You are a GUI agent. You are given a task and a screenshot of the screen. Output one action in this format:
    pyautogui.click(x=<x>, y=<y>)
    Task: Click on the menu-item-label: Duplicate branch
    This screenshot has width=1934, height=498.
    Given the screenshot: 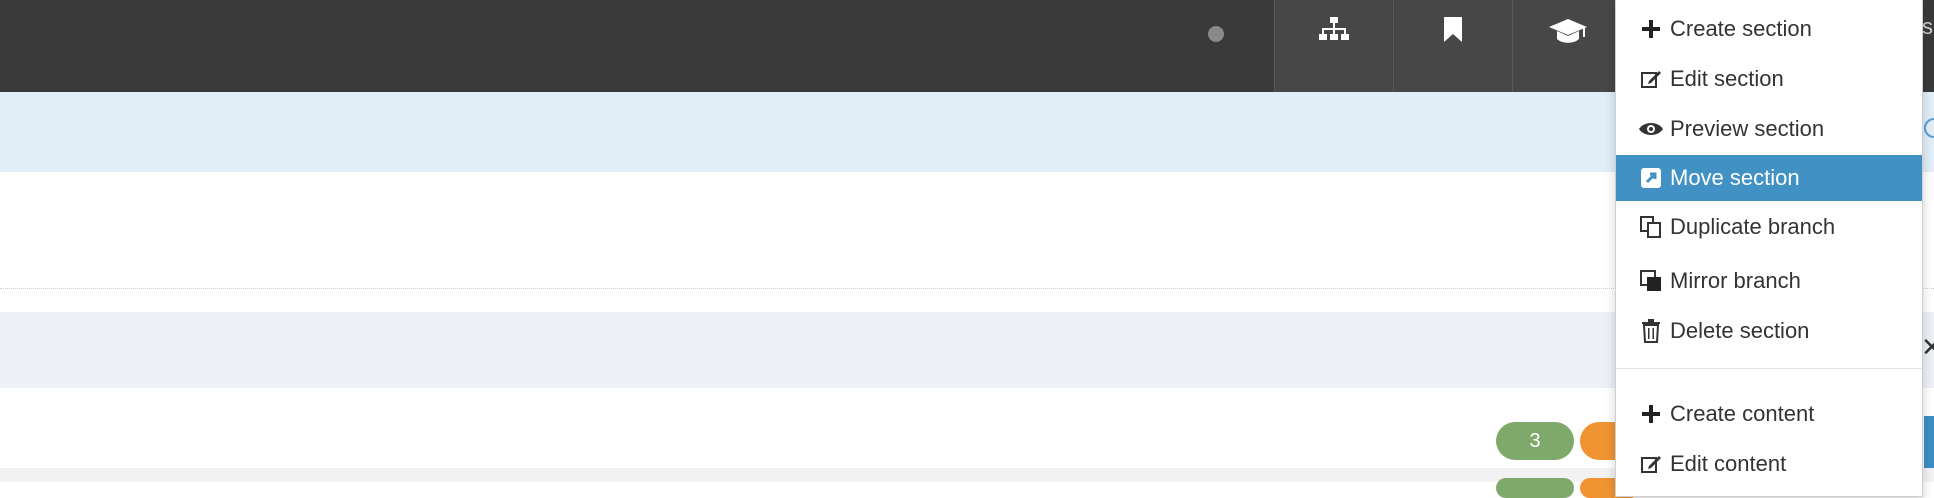 What is the action you would take?
    pyautogui.click(x=1753, y=226)
    